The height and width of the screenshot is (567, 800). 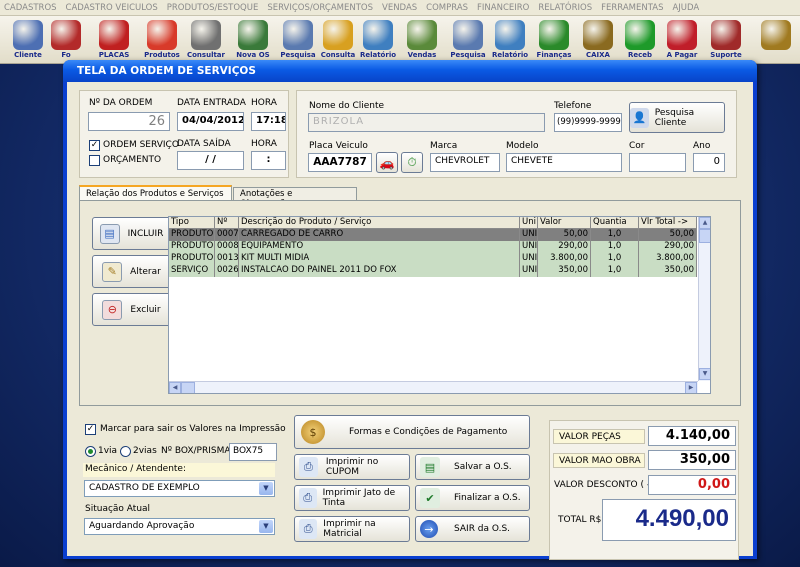 I want to click on mechanic-select: CADASTRO DE EXEMPLO ▼, so click(x=179, y=488).